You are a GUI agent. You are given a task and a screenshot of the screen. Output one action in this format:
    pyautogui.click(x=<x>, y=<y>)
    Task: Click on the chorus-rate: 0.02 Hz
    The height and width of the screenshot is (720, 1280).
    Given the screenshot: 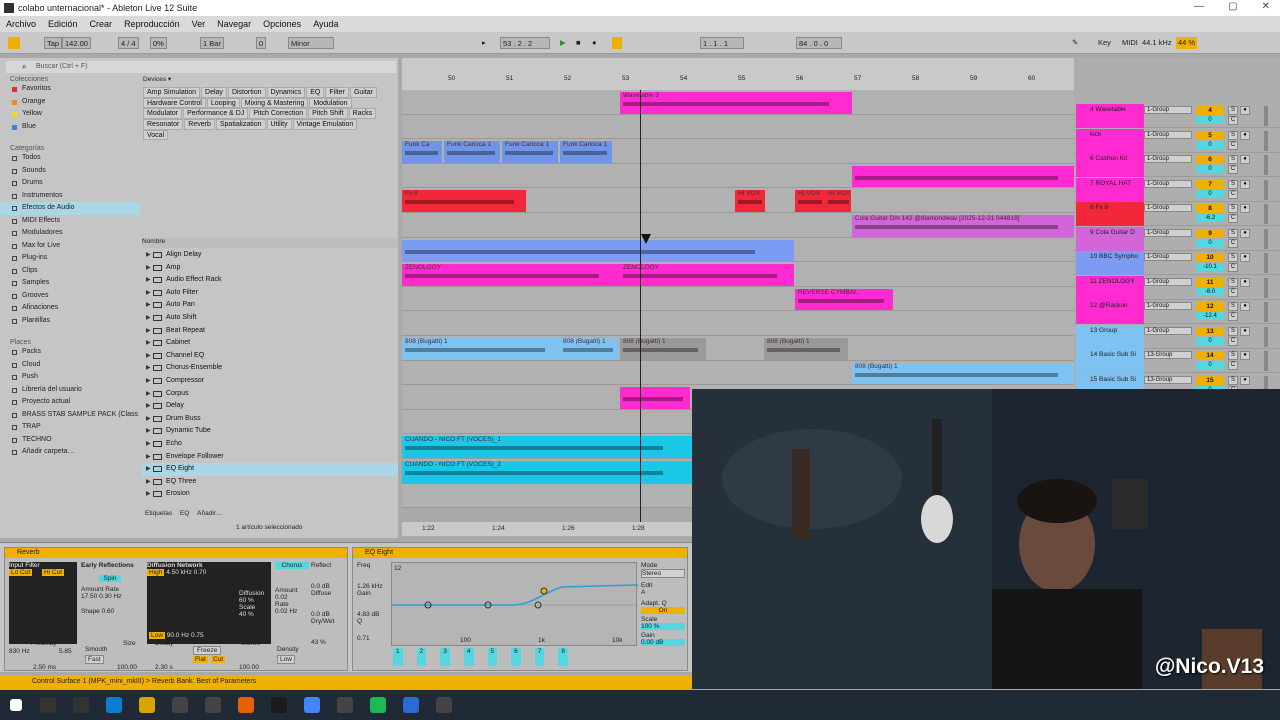 What is the action you would take?
    pyautogui.click(x=292, y=611)
    